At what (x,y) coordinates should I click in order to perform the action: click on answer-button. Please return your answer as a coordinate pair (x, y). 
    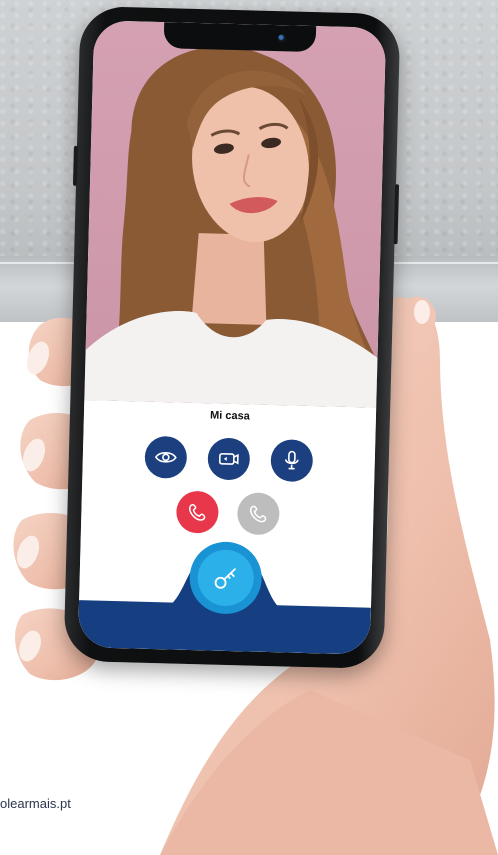
    Looking at the image, I should click on (258, 514).